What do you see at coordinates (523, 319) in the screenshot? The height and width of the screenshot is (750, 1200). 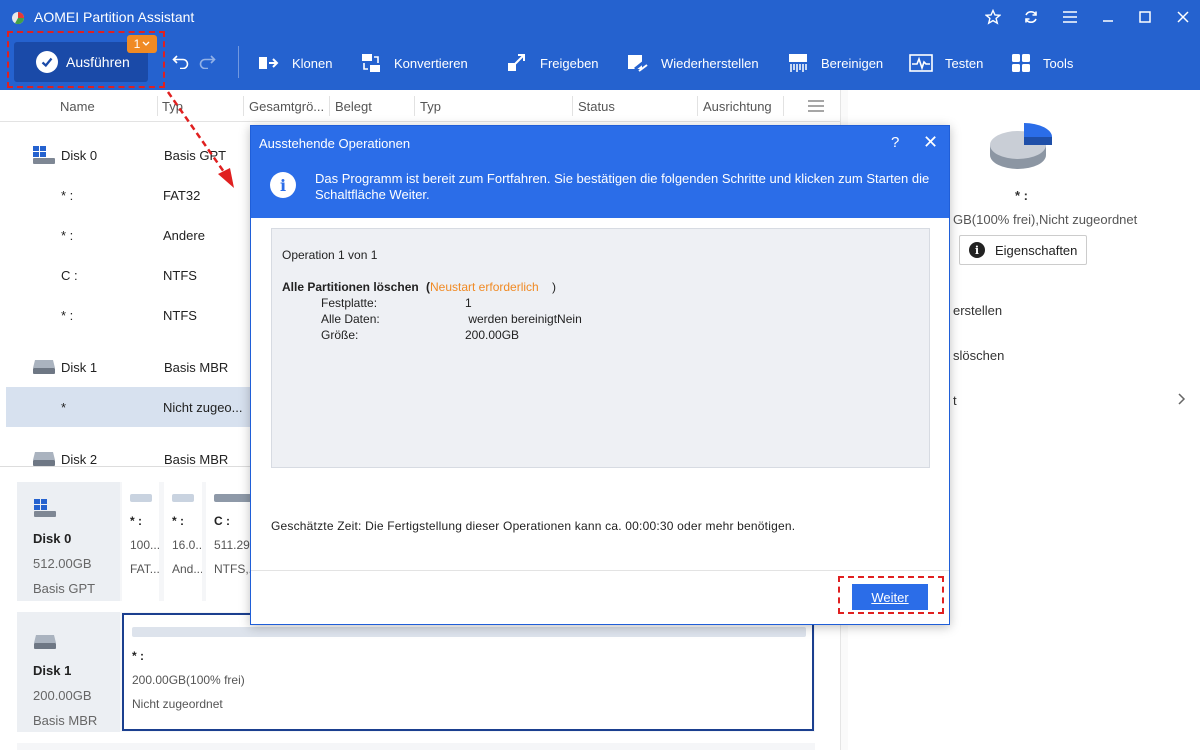 I see `detail-value: werden bereinigtNein` at bounding box center [523, 319].